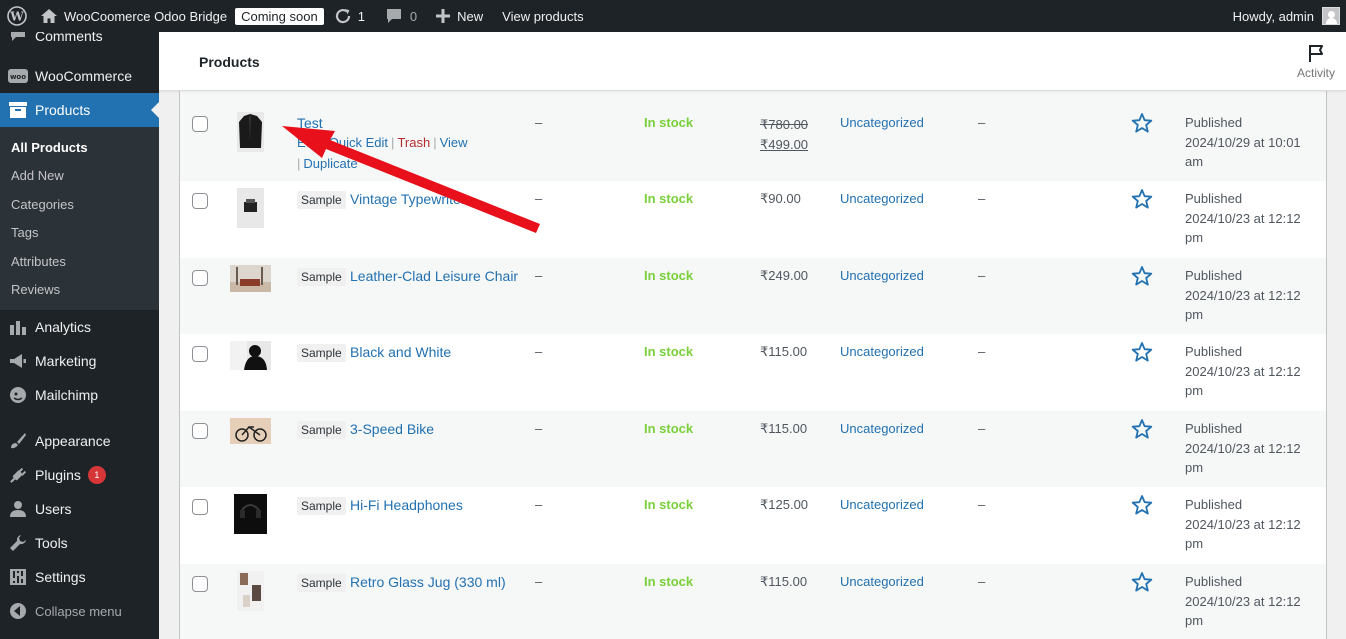 The width and height of the screenshot is (1346, 639). What do you see at coordinates (279, 16) in the screenshot?
I see `coming-soon-badge: Coming soon` at bounding box center [279, 16].